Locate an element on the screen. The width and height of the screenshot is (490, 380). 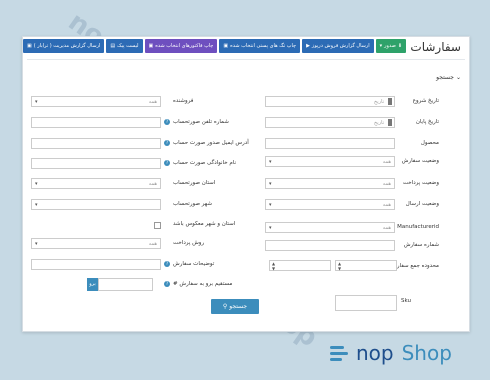
page-title: سفارشات is located at coordinates (435, 47).